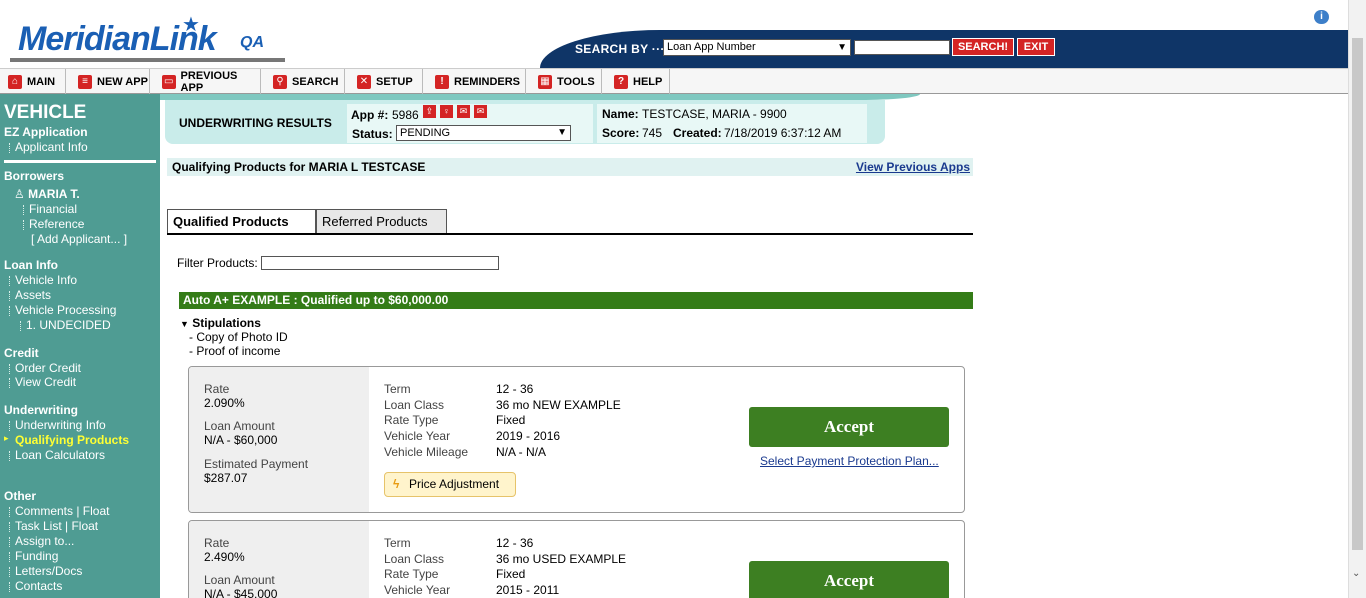  I want to click on vehicle-year-label: Vehicle Year, so click(417, 590).